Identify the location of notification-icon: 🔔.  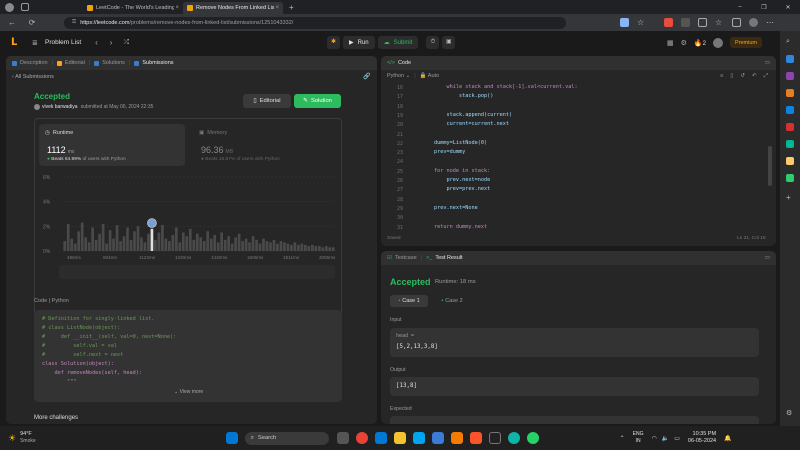
(727, 438).